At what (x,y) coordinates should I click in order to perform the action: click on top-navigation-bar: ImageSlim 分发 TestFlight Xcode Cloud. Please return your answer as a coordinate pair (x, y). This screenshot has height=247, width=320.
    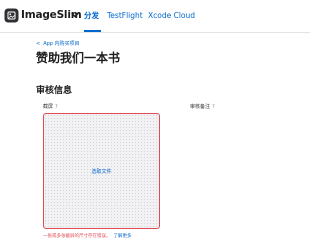
    Looking at the image, I should click on (155, 16).